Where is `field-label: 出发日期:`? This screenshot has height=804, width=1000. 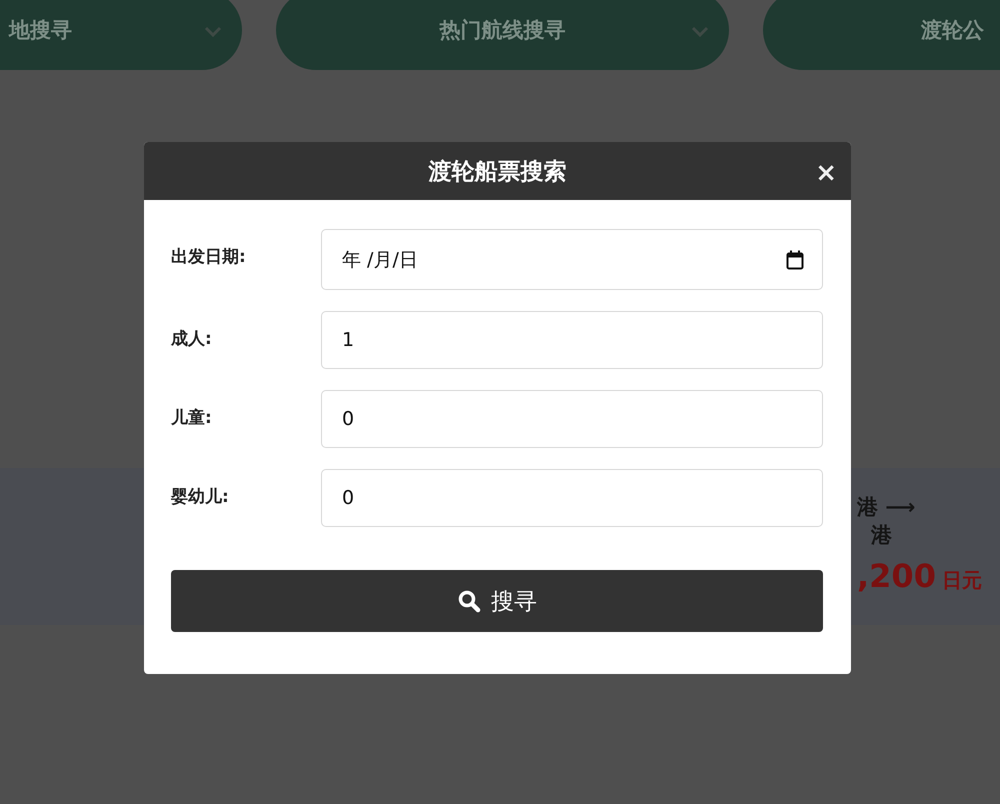
field-label: 出发日期: is located at coordinates (209, 257).